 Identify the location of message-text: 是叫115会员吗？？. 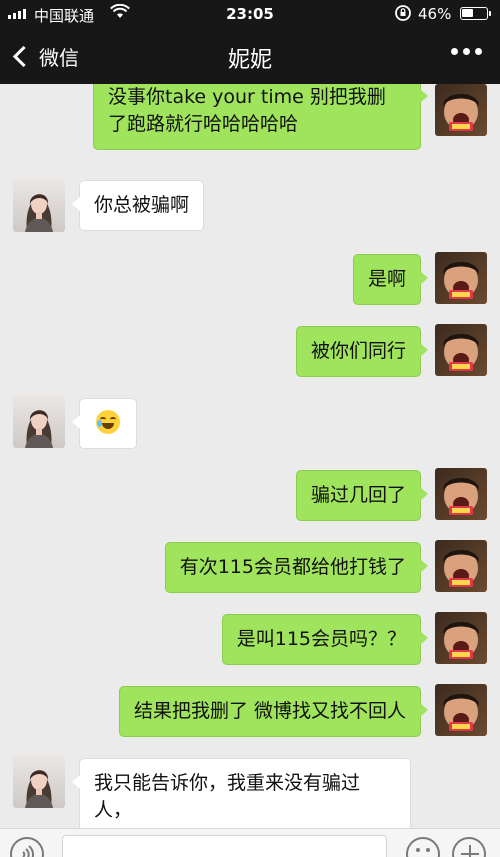
(321, 639).